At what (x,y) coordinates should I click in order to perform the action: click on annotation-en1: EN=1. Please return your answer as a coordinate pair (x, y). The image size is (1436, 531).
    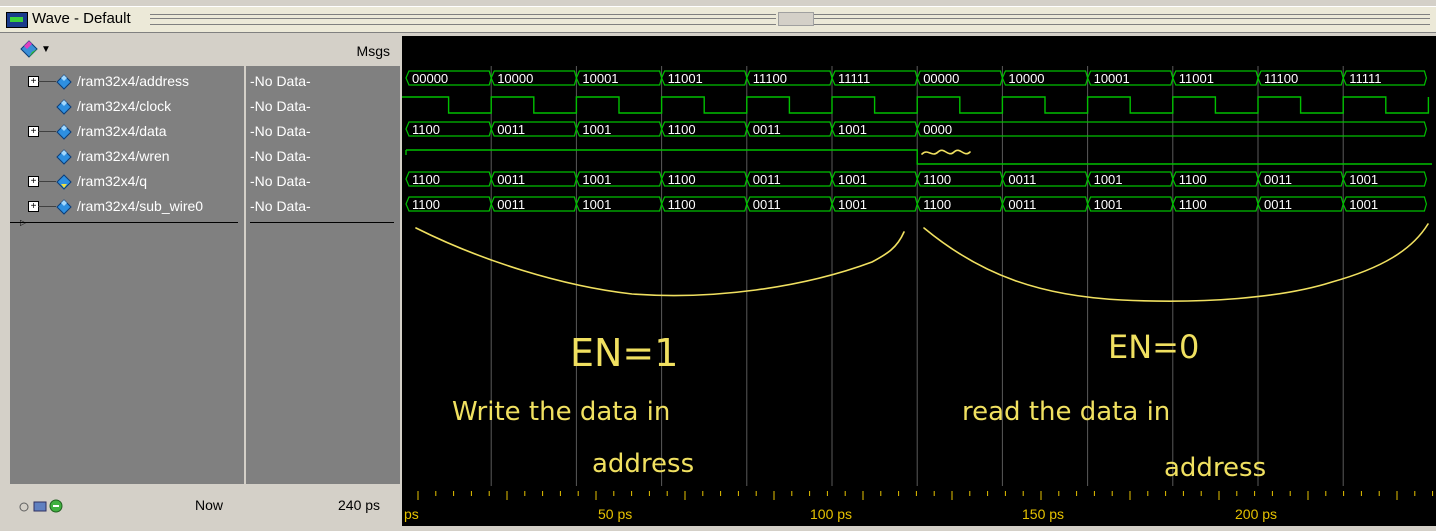
    Looking at the image, I should click on (624, 353).